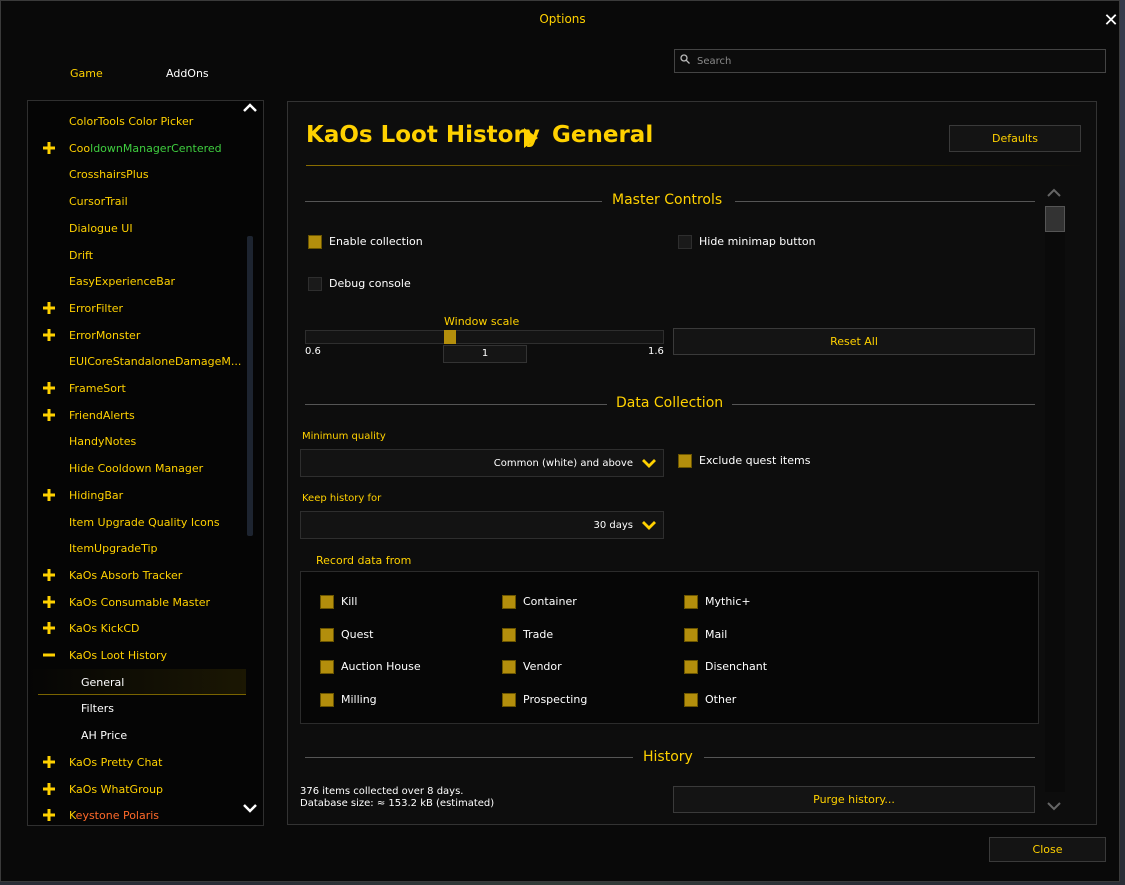  Describe the element at coordinates (113, 549) in the screenshot. I see `sidebar-item-label: ItemUpgradeTip` at that location.